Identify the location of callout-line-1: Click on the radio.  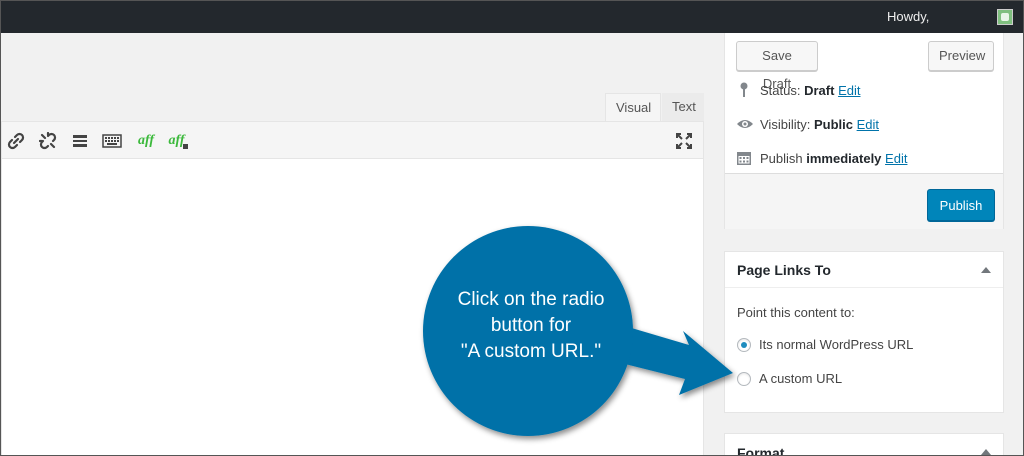
(531, 299).